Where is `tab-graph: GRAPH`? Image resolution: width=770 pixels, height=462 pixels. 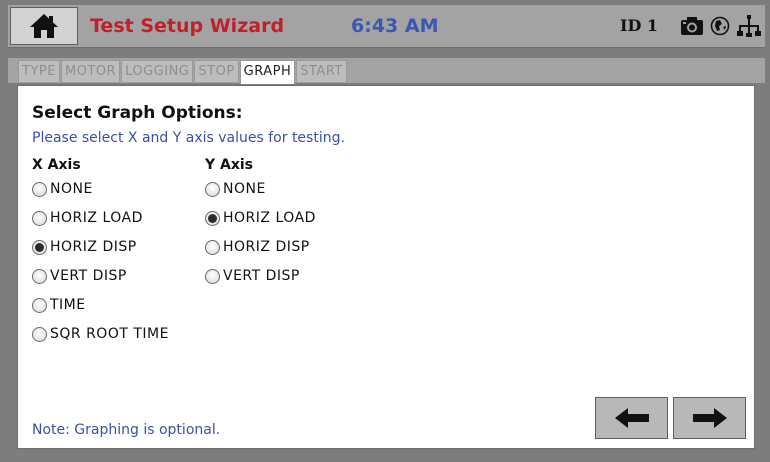
tab-graph: GRAPH is located at coordinates (267, 72).